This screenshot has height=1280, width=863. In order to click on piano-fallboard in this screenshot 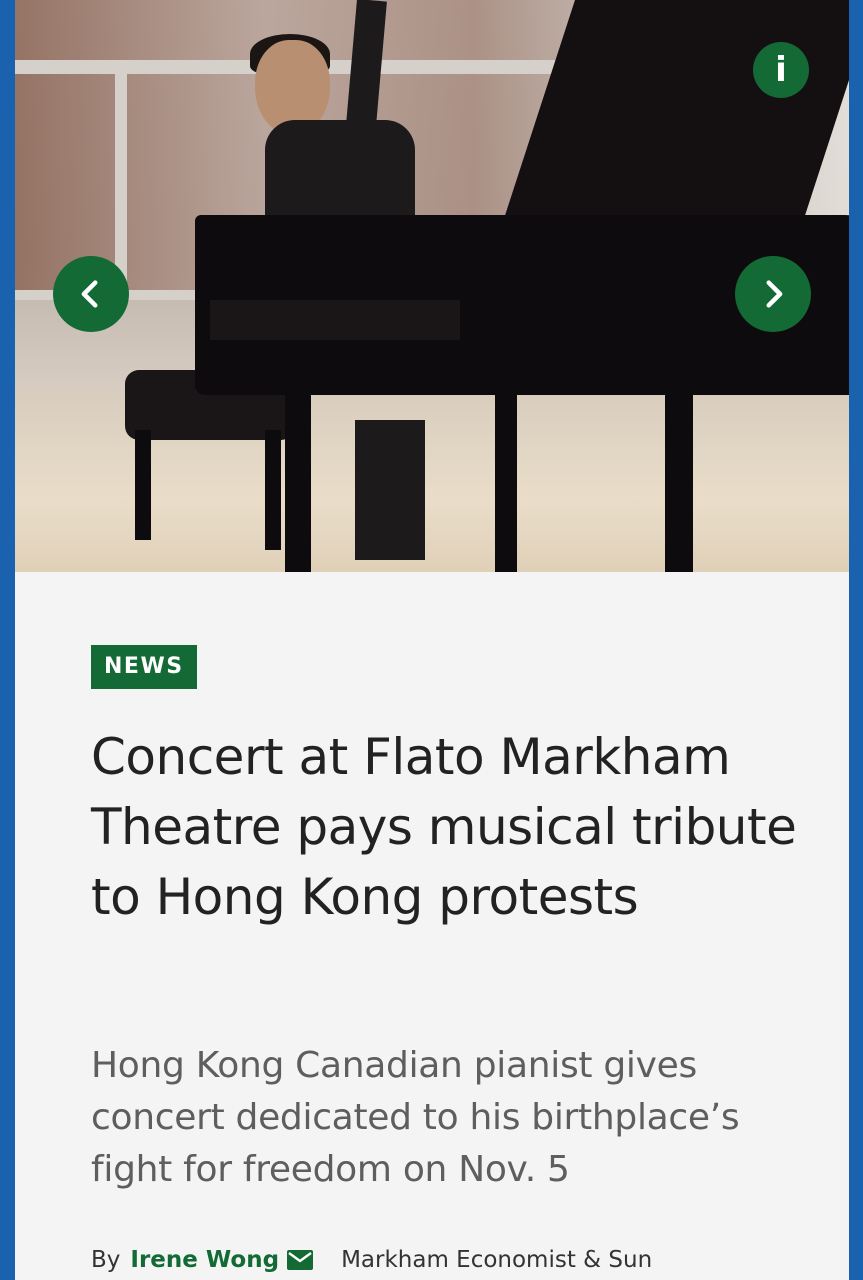, I will do `click(335, 320)`.